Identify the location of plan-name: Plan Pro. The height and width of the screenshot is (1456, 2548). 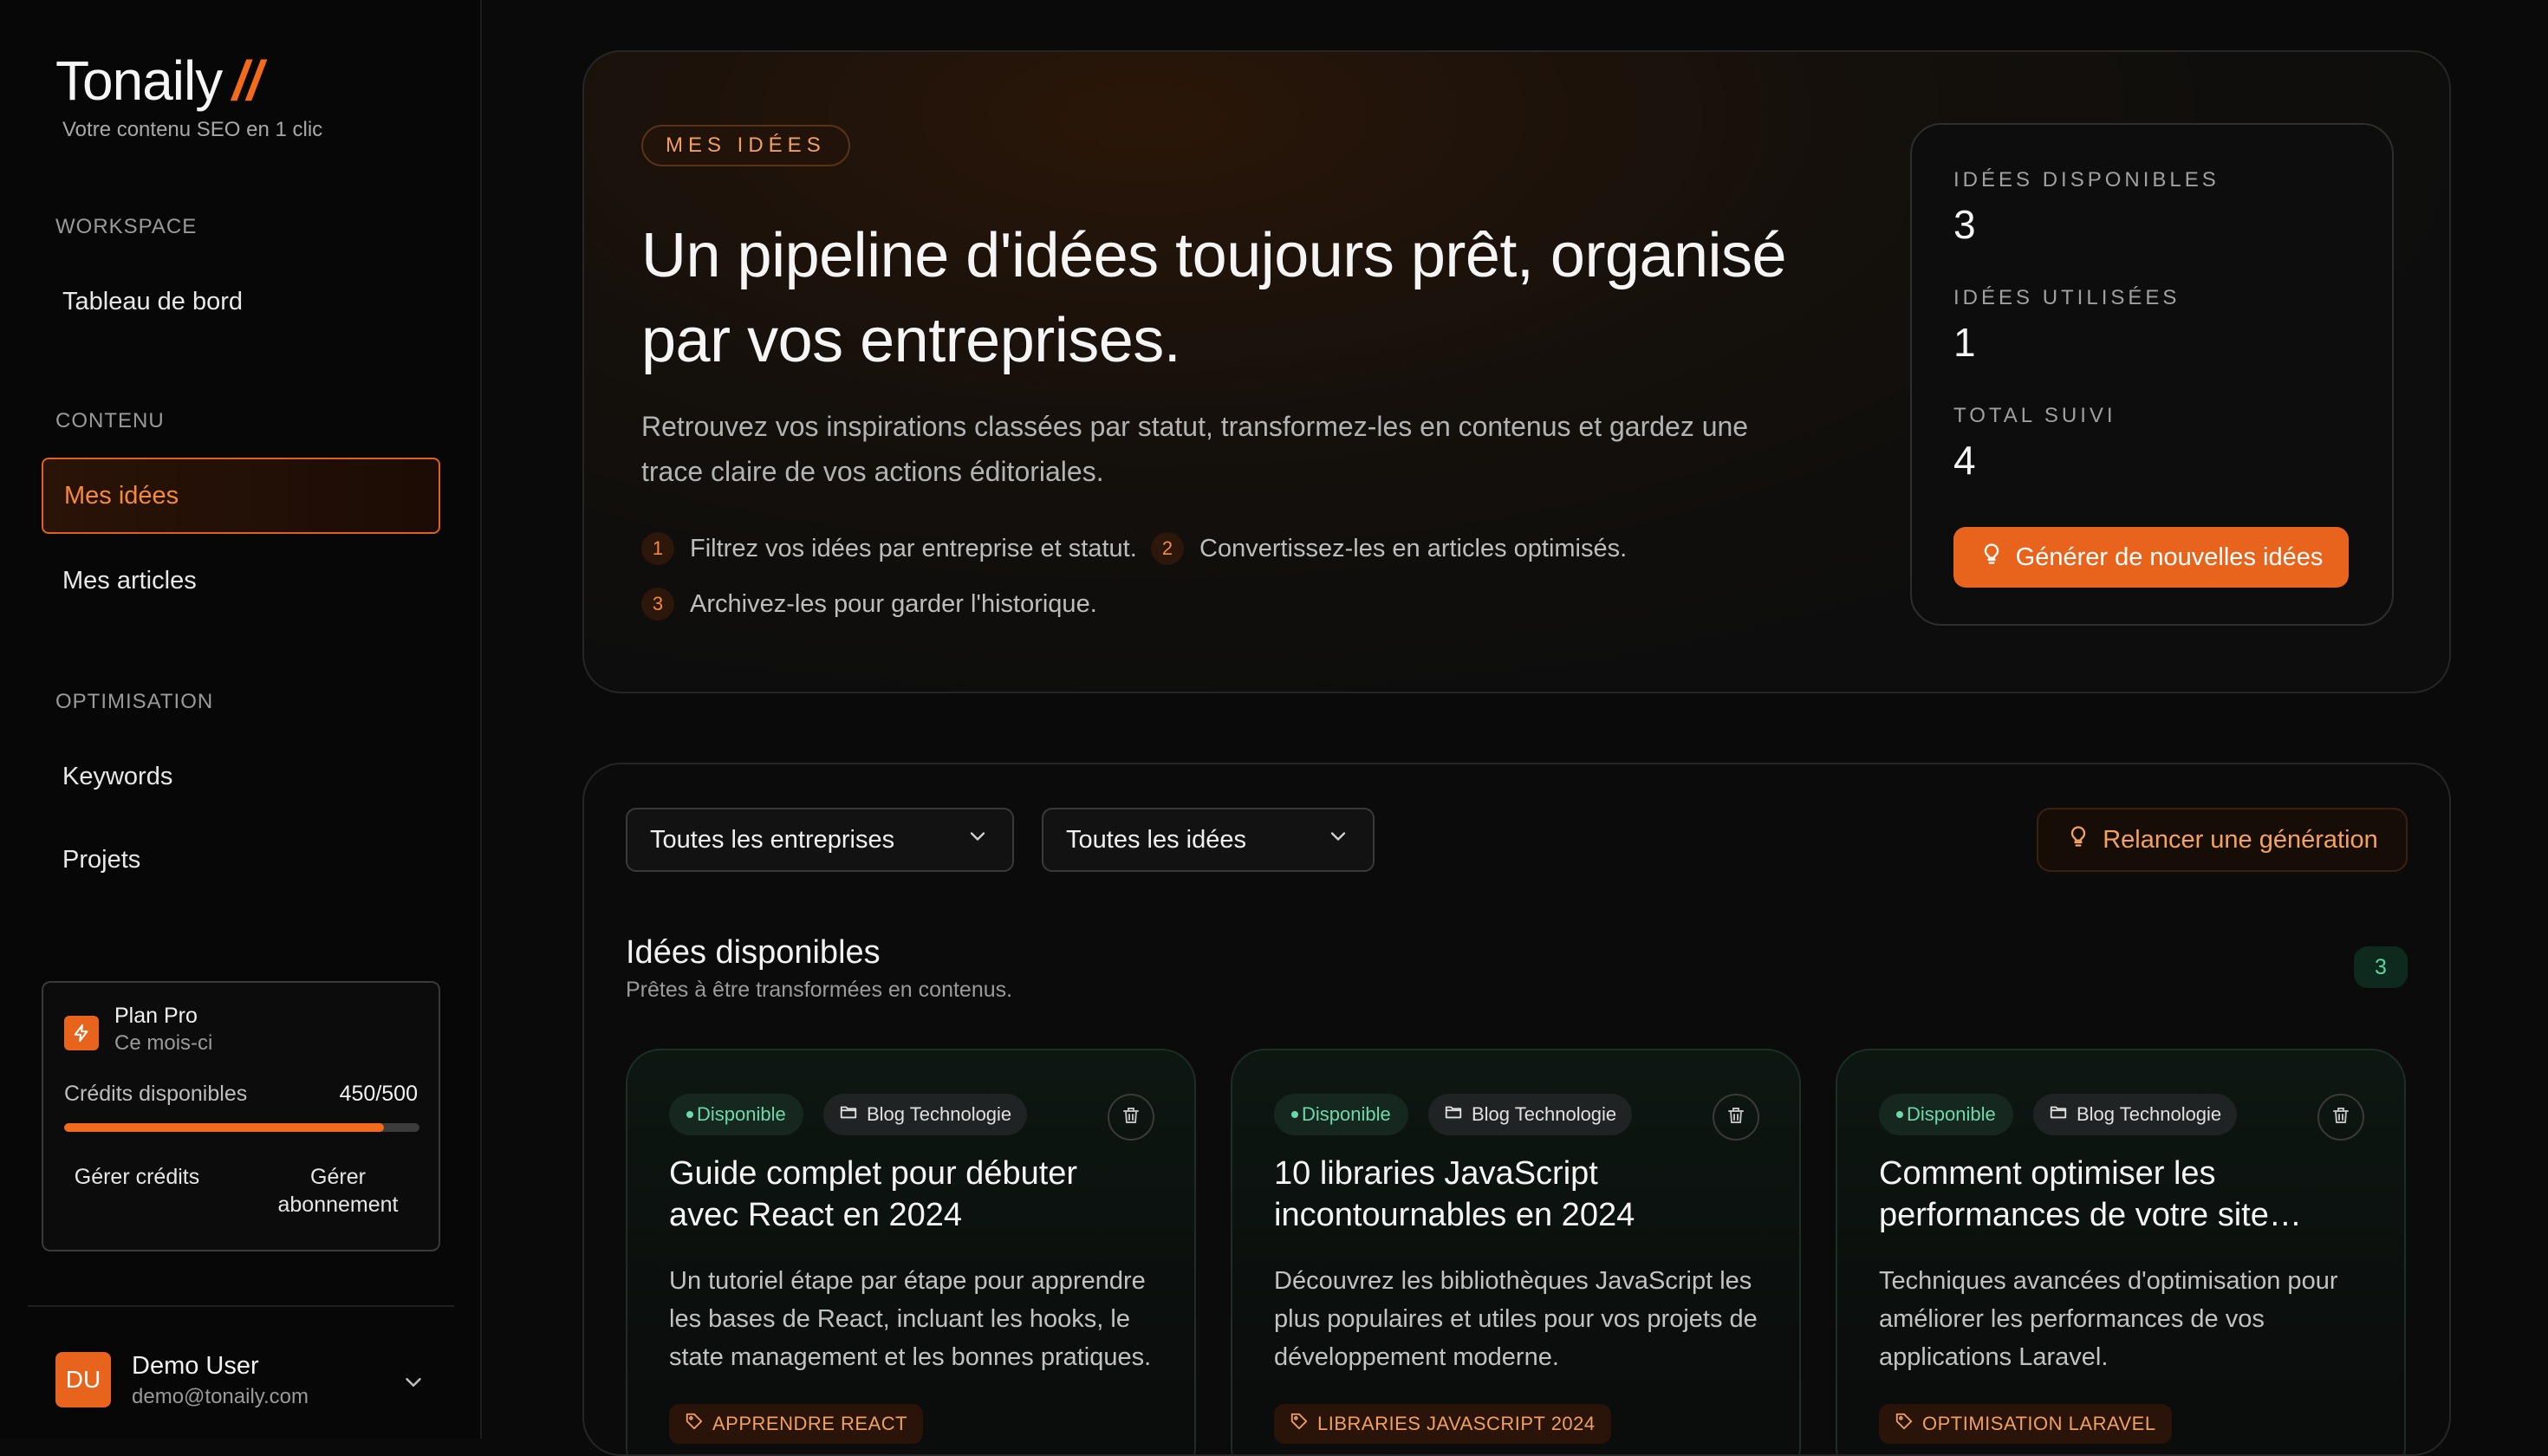
(156, 1016).